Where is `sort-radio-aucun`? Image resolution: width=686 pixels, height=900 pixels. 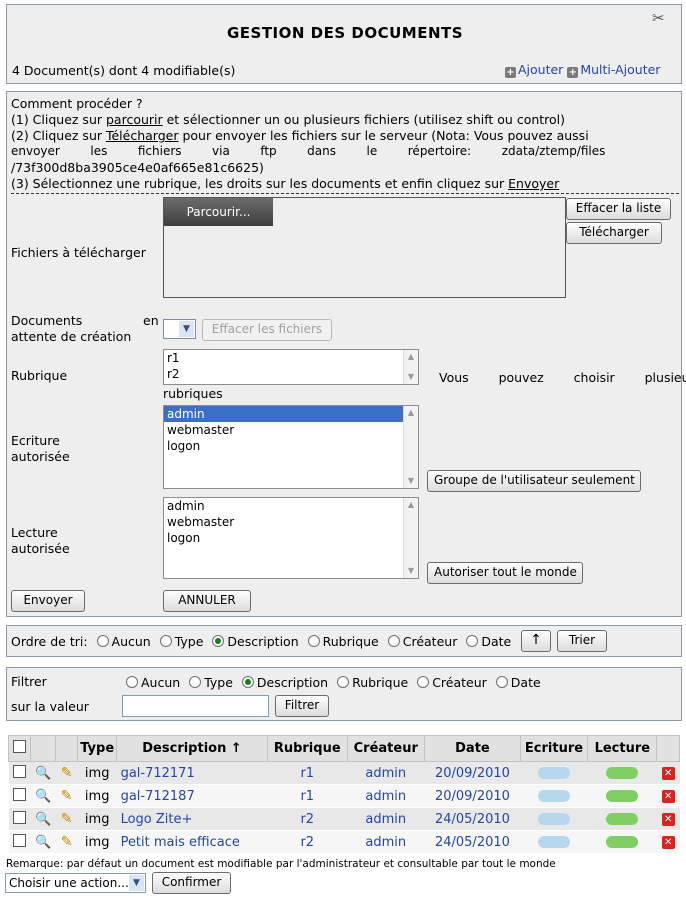 sort-radio-aucun is located at coordinates (102, 641).